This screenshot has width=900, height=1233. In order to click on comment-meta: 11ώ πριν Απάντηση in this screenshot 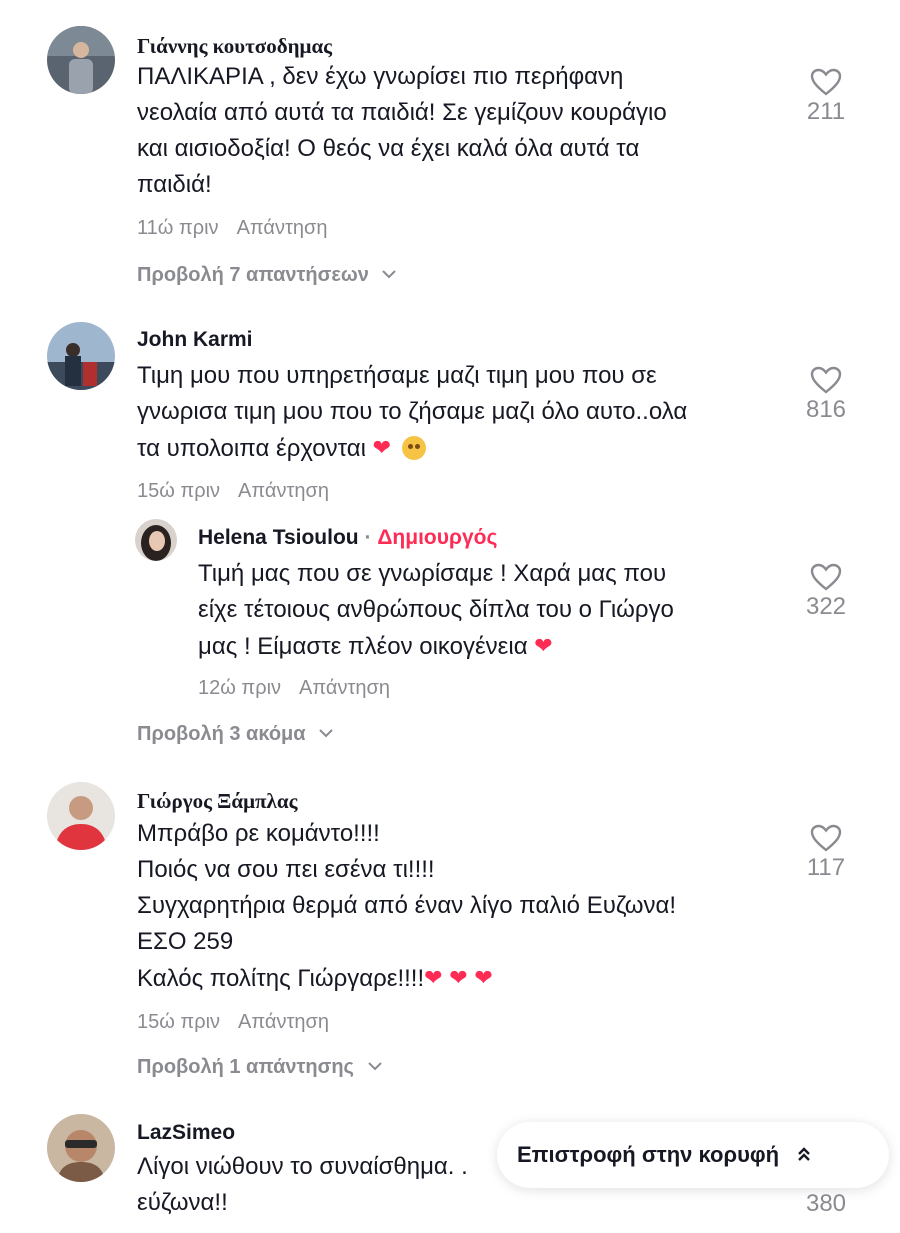, I will do `click(232, 228)`.